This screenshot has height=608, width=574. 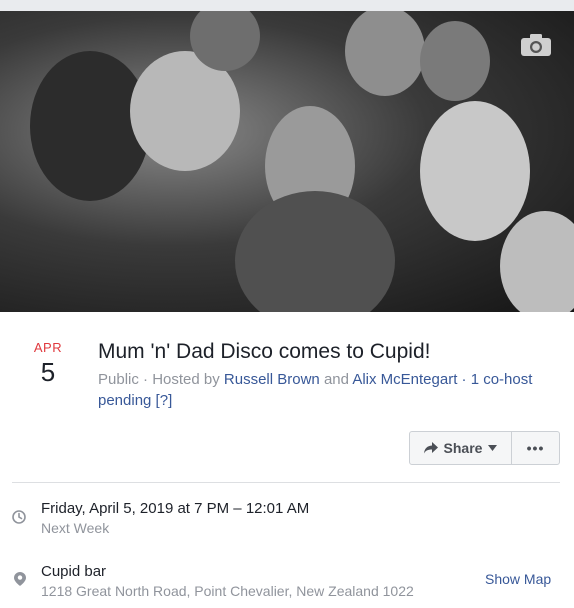 I want to click on share-arrow-icon, so click(x=430, y=448).